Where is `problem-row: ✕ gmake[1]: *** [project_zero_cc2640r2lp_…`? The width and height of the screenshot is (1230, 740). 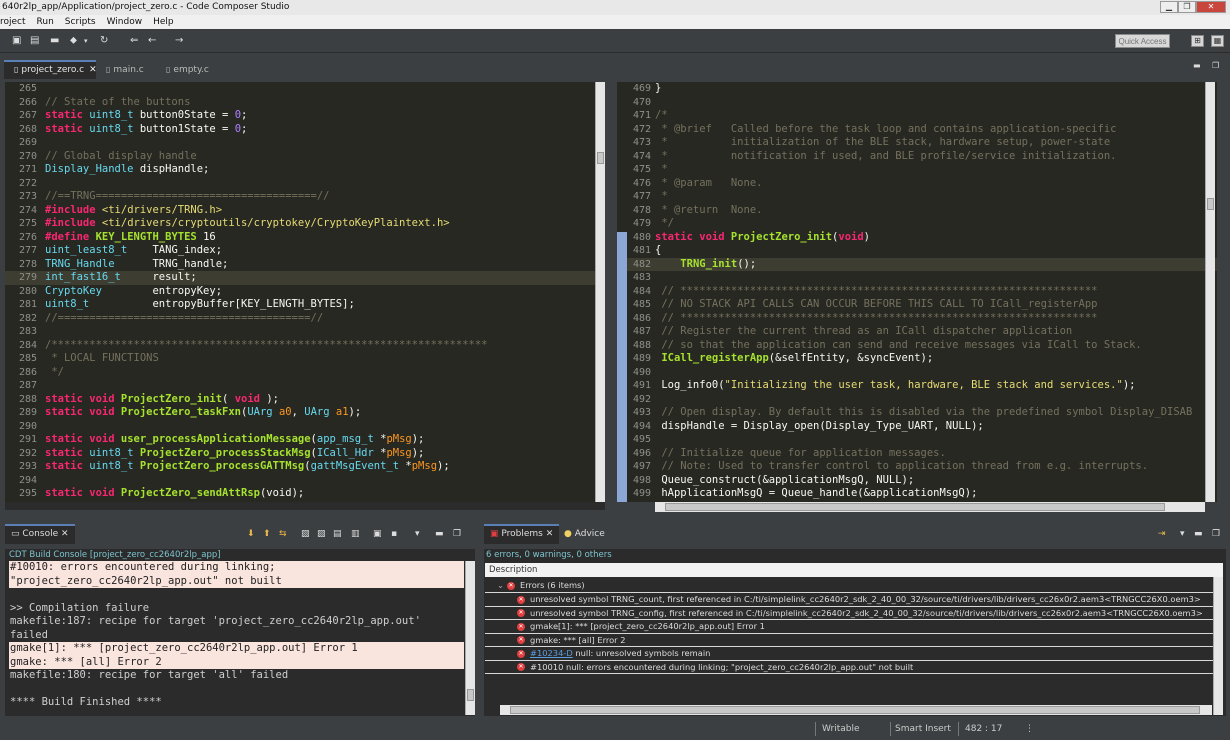 problem-row: ✕ gmake[1]: *** [project_zero_cc2640r2lp_… is located at coordinates (849, 627).